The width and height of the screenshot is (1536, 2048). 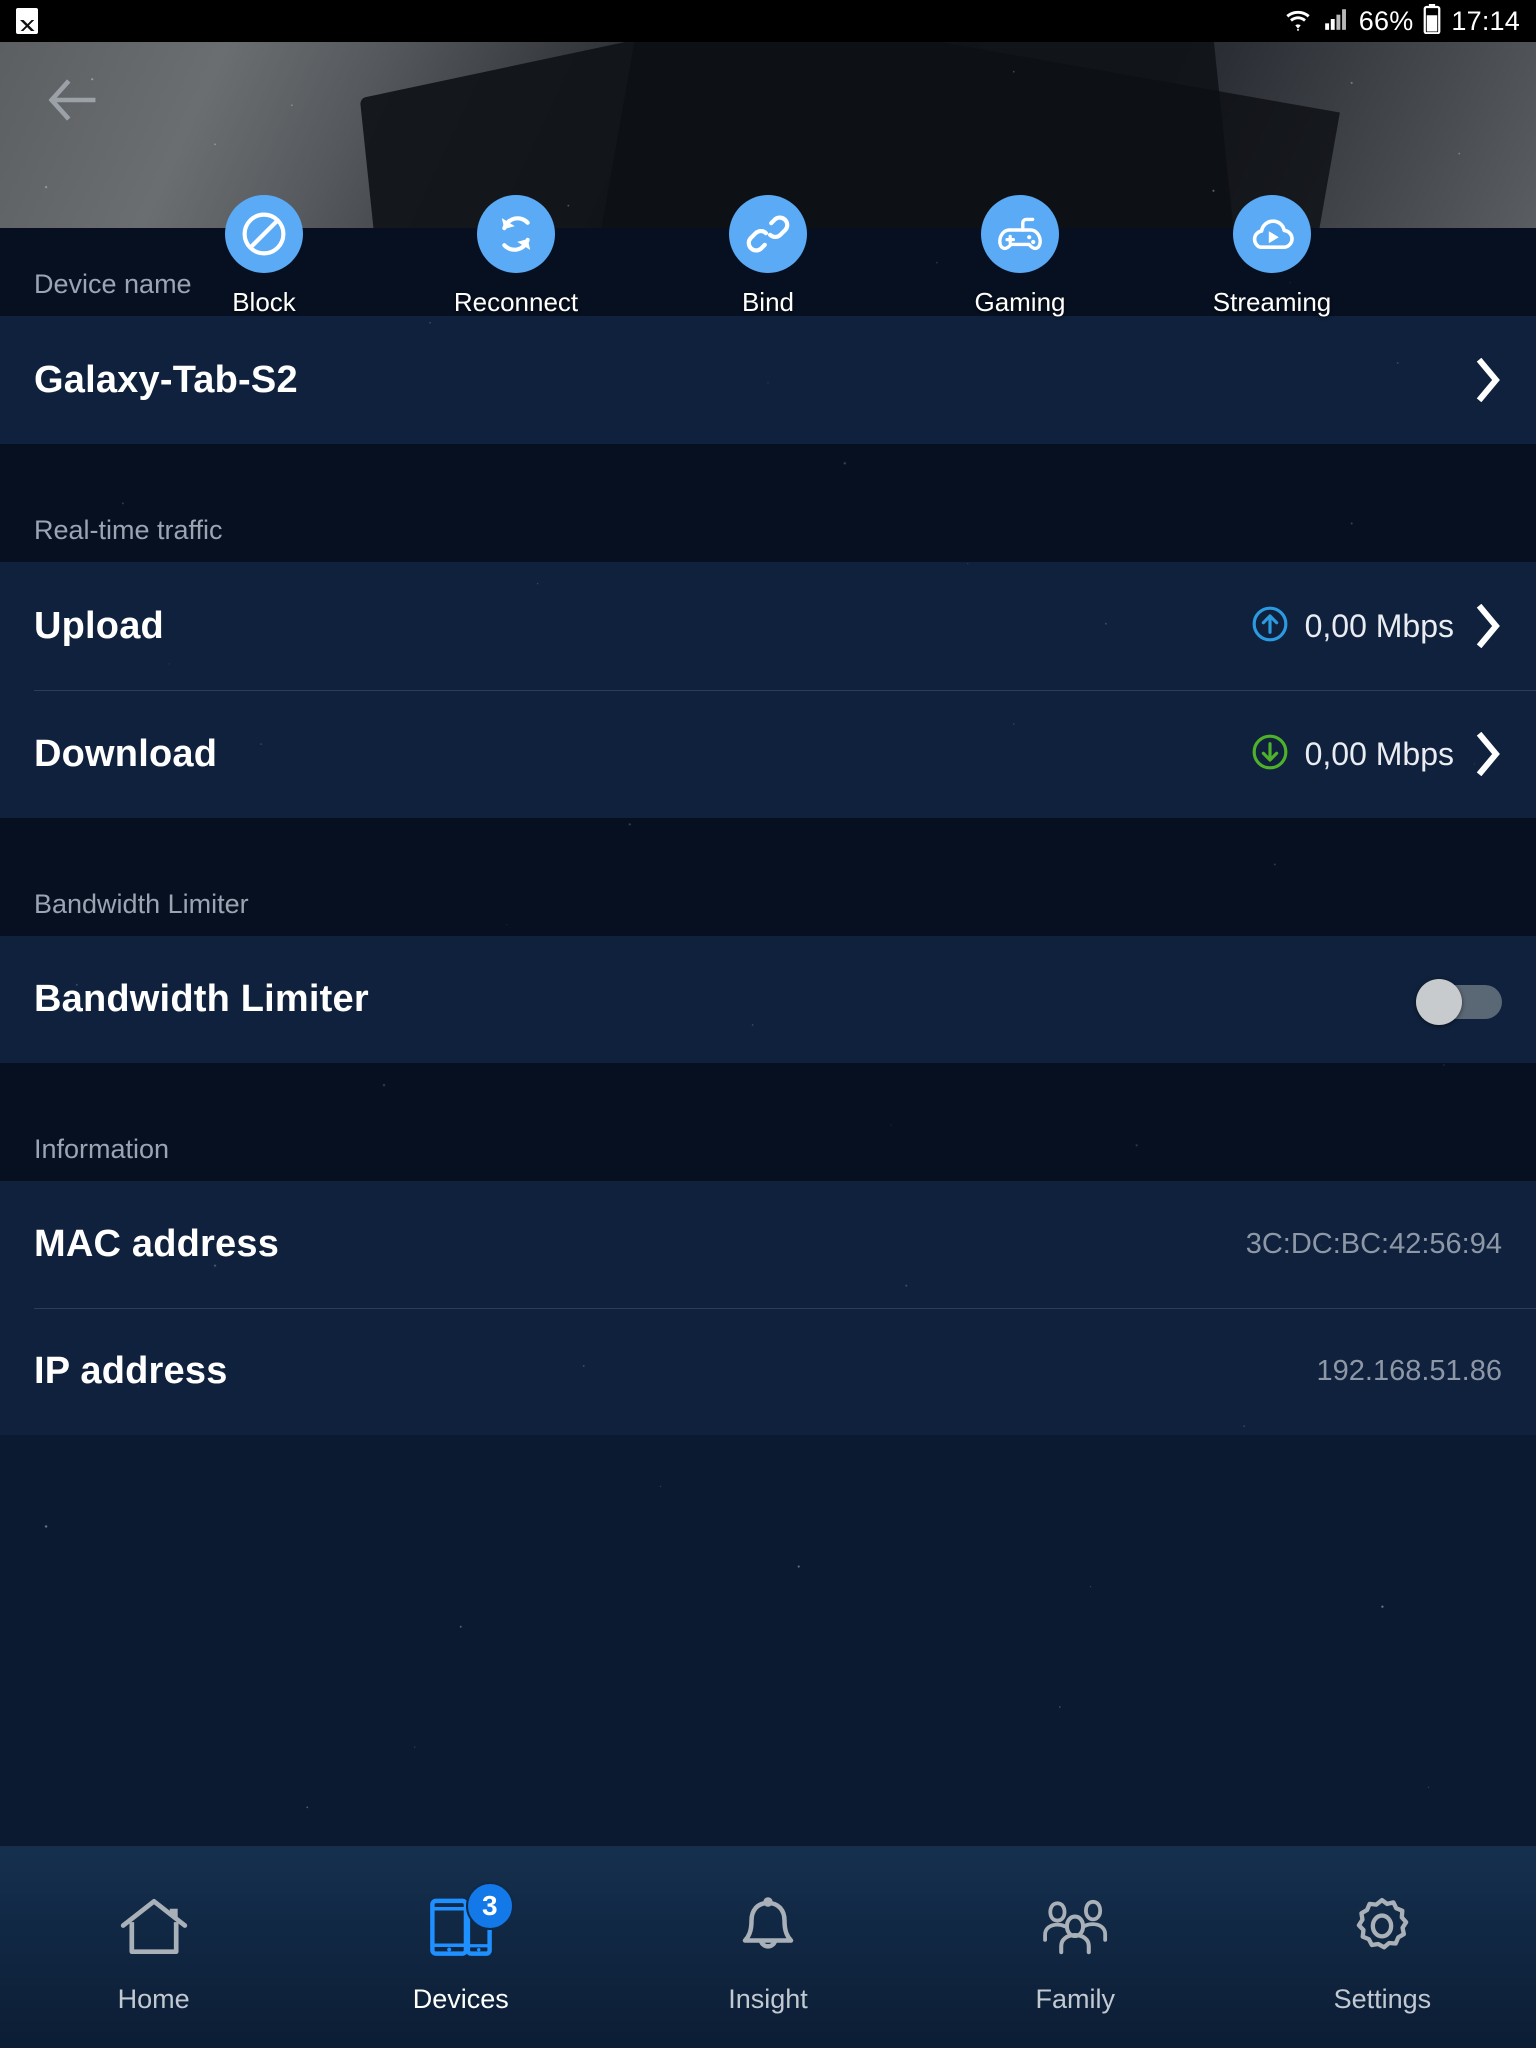 I want to click on battery-percent-label: 66%, so click(x=1386, y=20).